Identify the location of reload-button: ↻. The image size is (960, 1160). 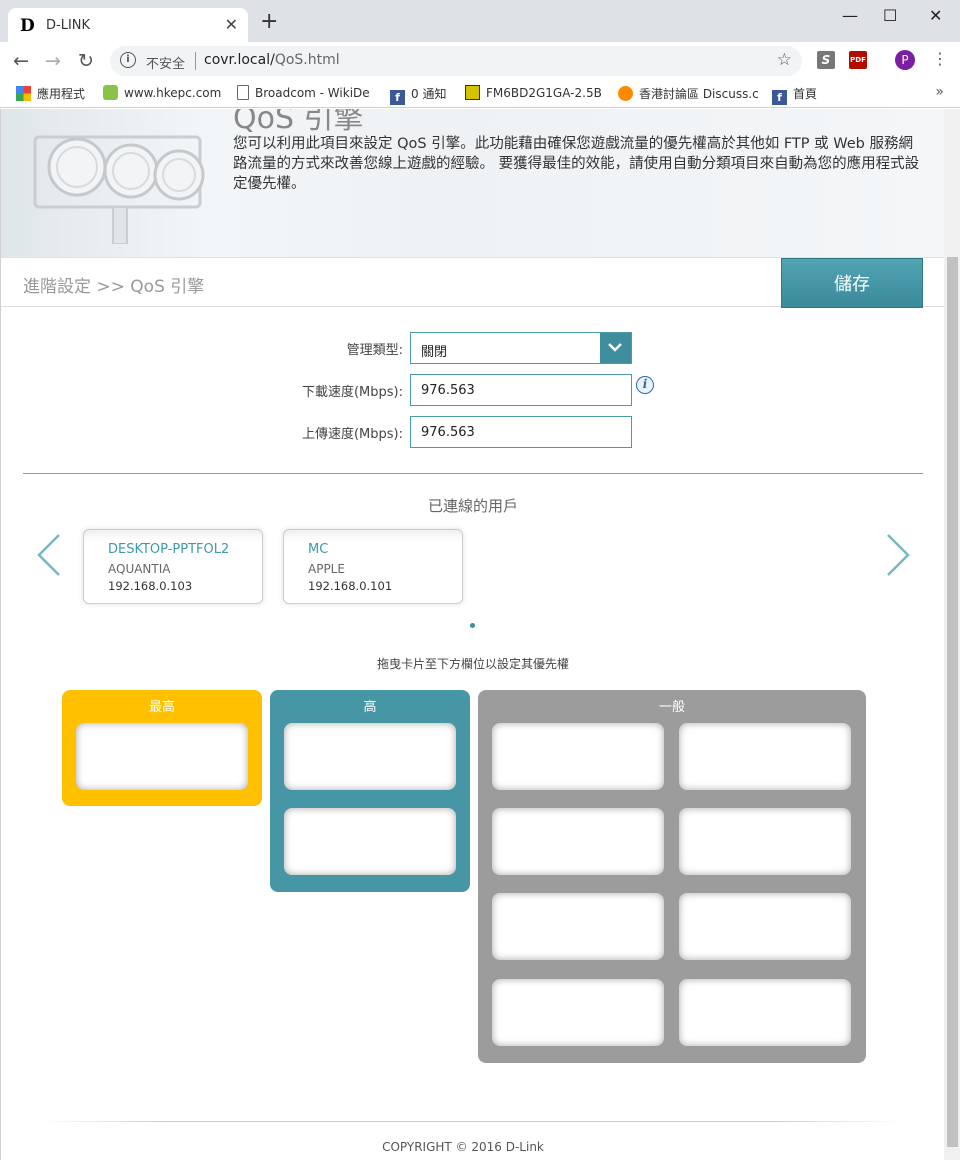
(86, 61).